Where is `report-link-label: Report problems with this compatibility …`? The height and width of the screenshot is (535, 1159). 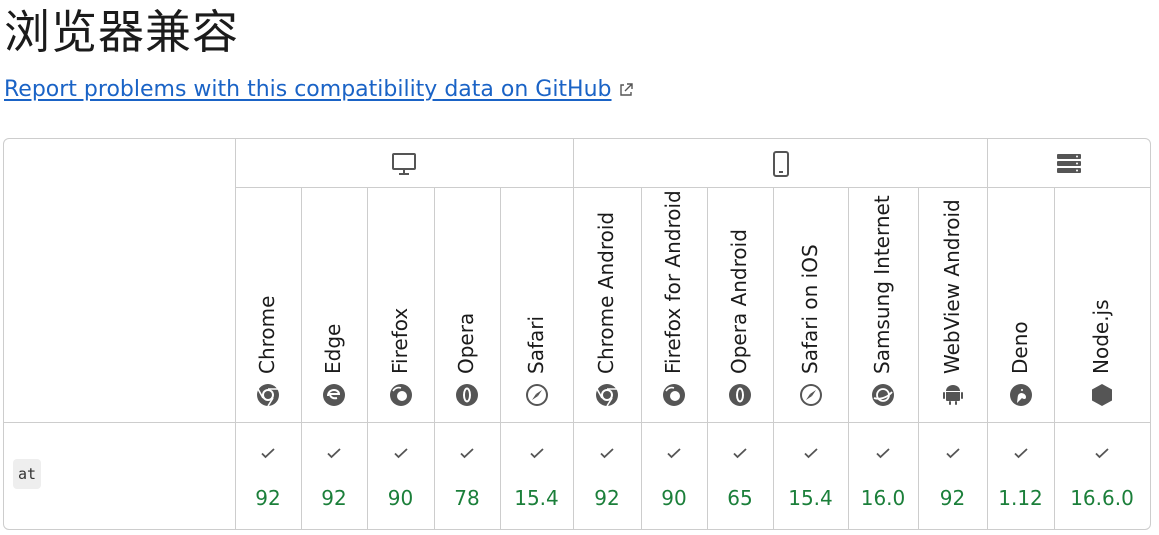 report-link-label: Report problems with this compatibility … is located at coordinates (308, 89).